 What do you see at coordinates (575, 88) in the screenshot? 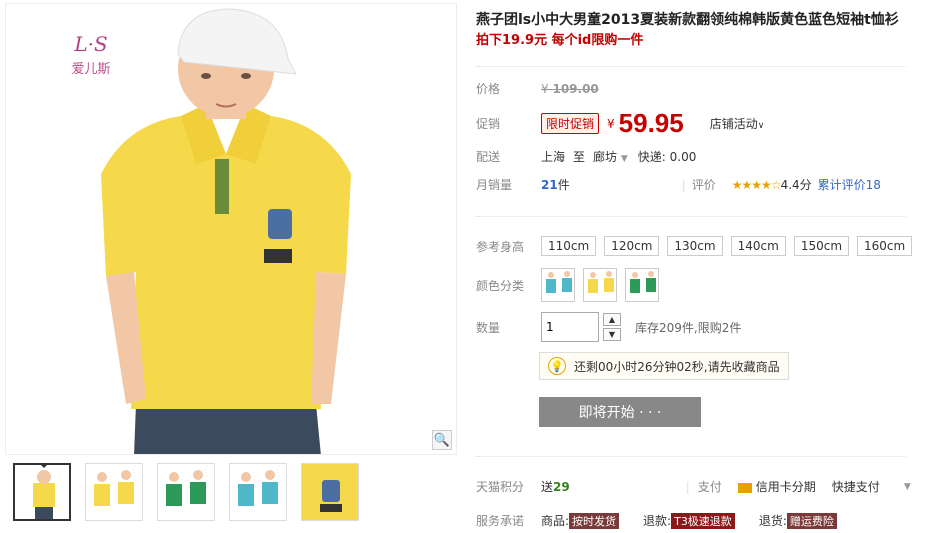
I see `original-price-value: 109.00` at bounding box center [575, 88].